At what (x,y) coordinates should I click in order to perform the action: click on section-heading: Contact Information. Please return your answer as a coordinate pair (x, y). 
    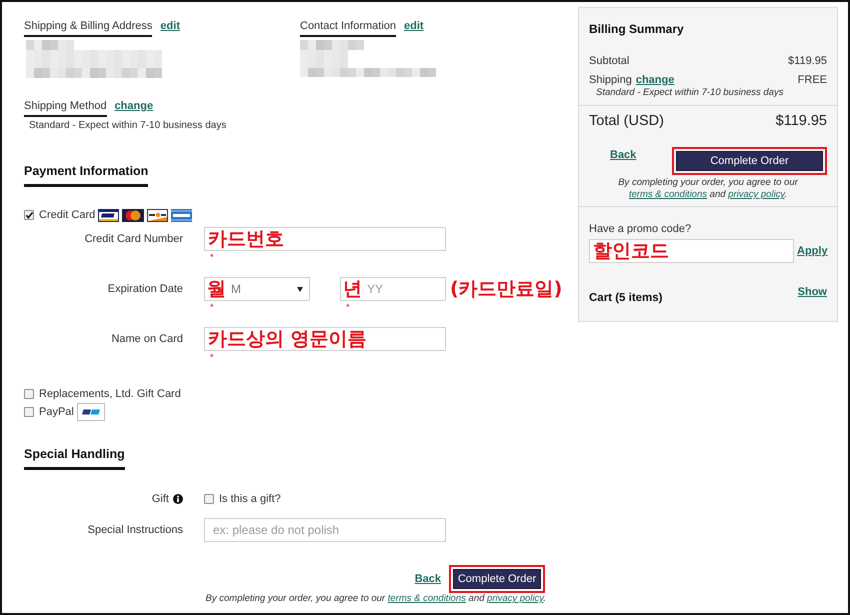
    Looking at the image, I should click on (348, 28).